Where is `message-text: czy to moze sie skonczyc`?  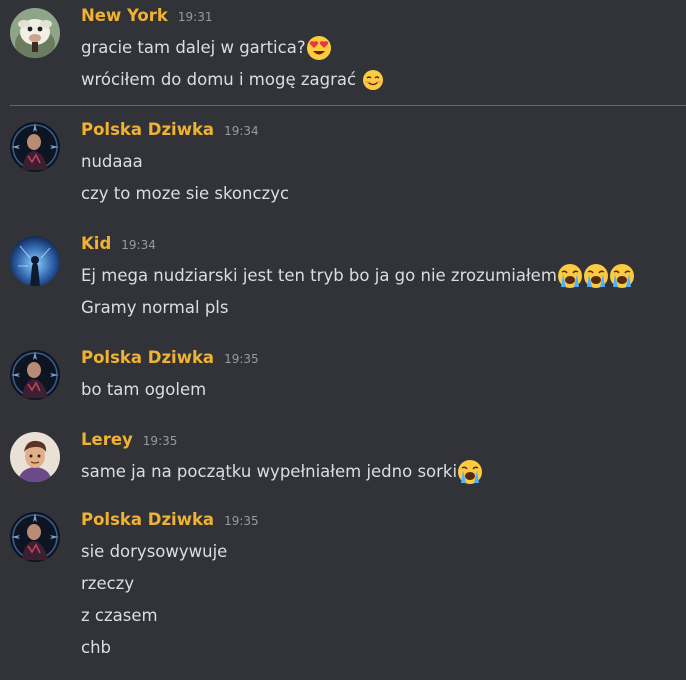 message-text: czy to moze sie skonczyc is located at coordinates (185, 193).